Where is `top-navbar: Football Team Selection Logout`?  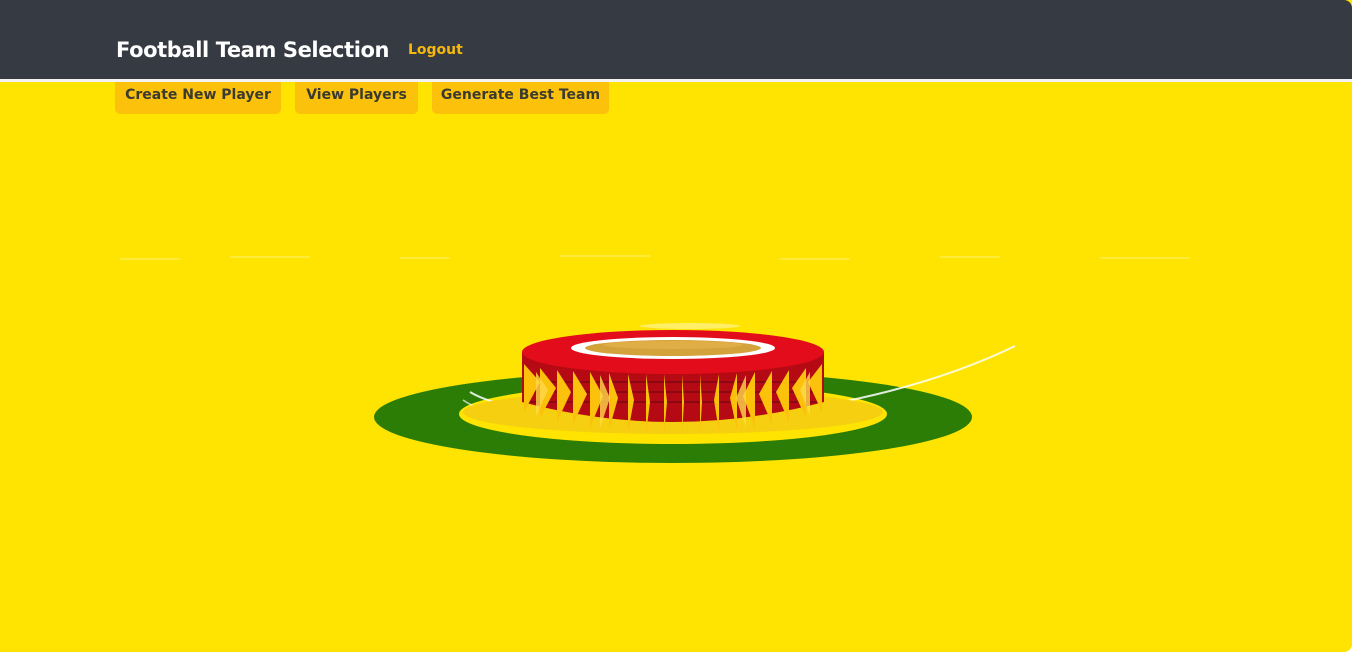 top-navbar: Football Team Selection Logout is located at coordinates (676, 41).